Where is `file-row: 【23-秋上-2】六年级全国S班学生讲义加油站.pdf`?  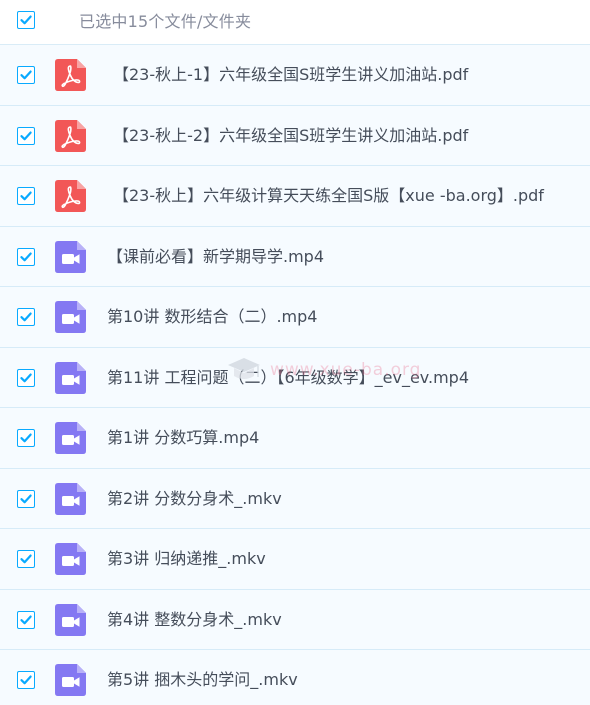
file-row: 【23-秋上-2】六年级全国S班学生讲义加油站.pdf is located at coordinates (295, 135).